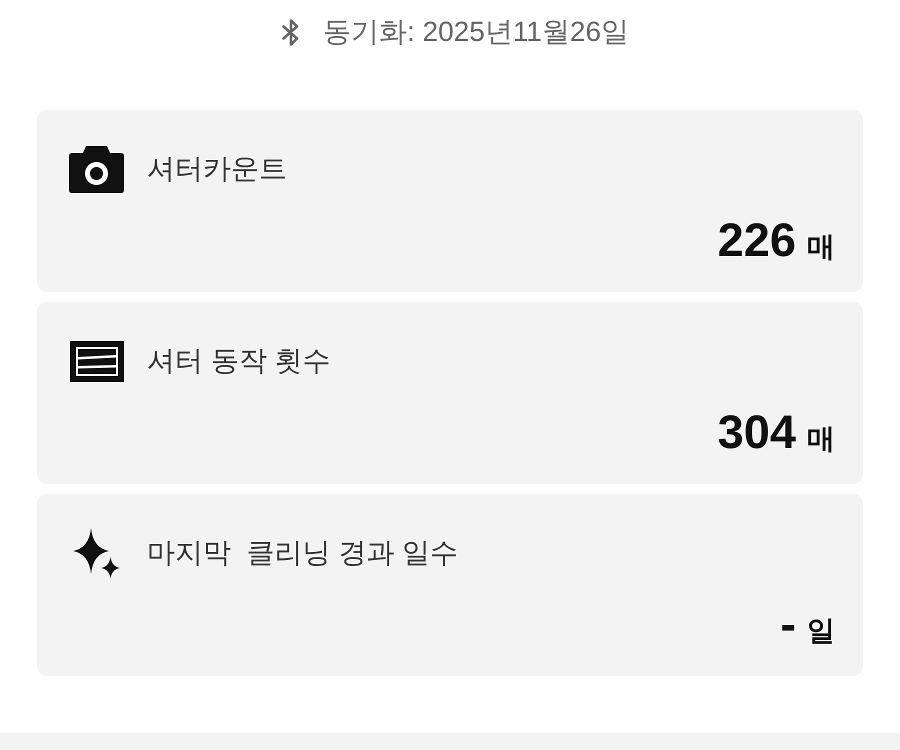 The width and height of the screenshot is (900, 750). What do you see at coordinates (302, 553) in the screenshot?
I see `card-label: 마지막 클리닝 경과 일수` at bounding box center [302, 553].